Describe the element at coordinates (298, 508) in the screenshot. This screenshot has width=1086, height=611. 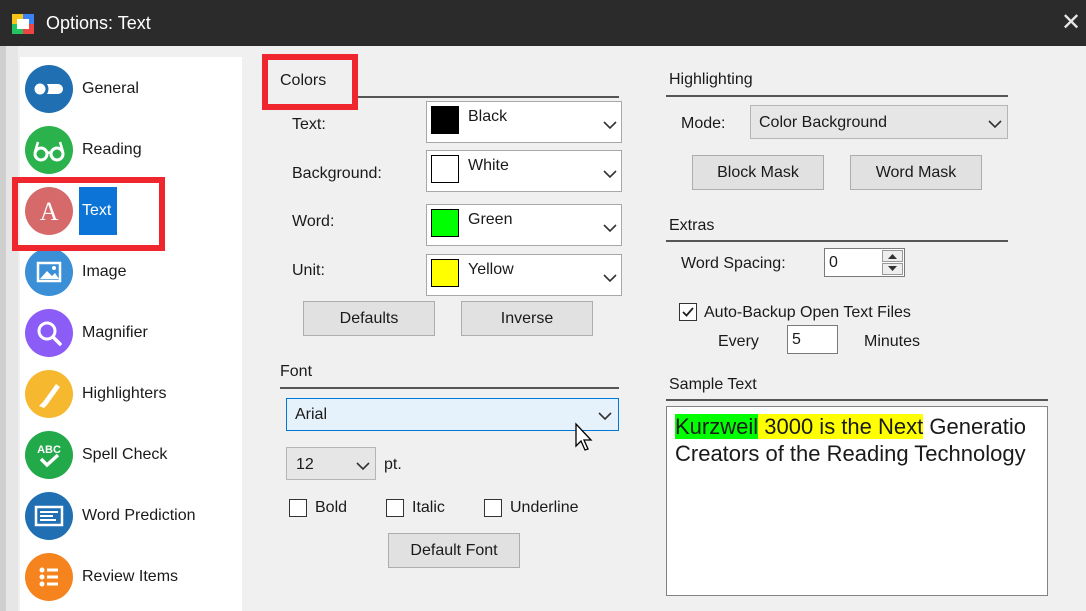
I see `bold-checkbox` at that location.